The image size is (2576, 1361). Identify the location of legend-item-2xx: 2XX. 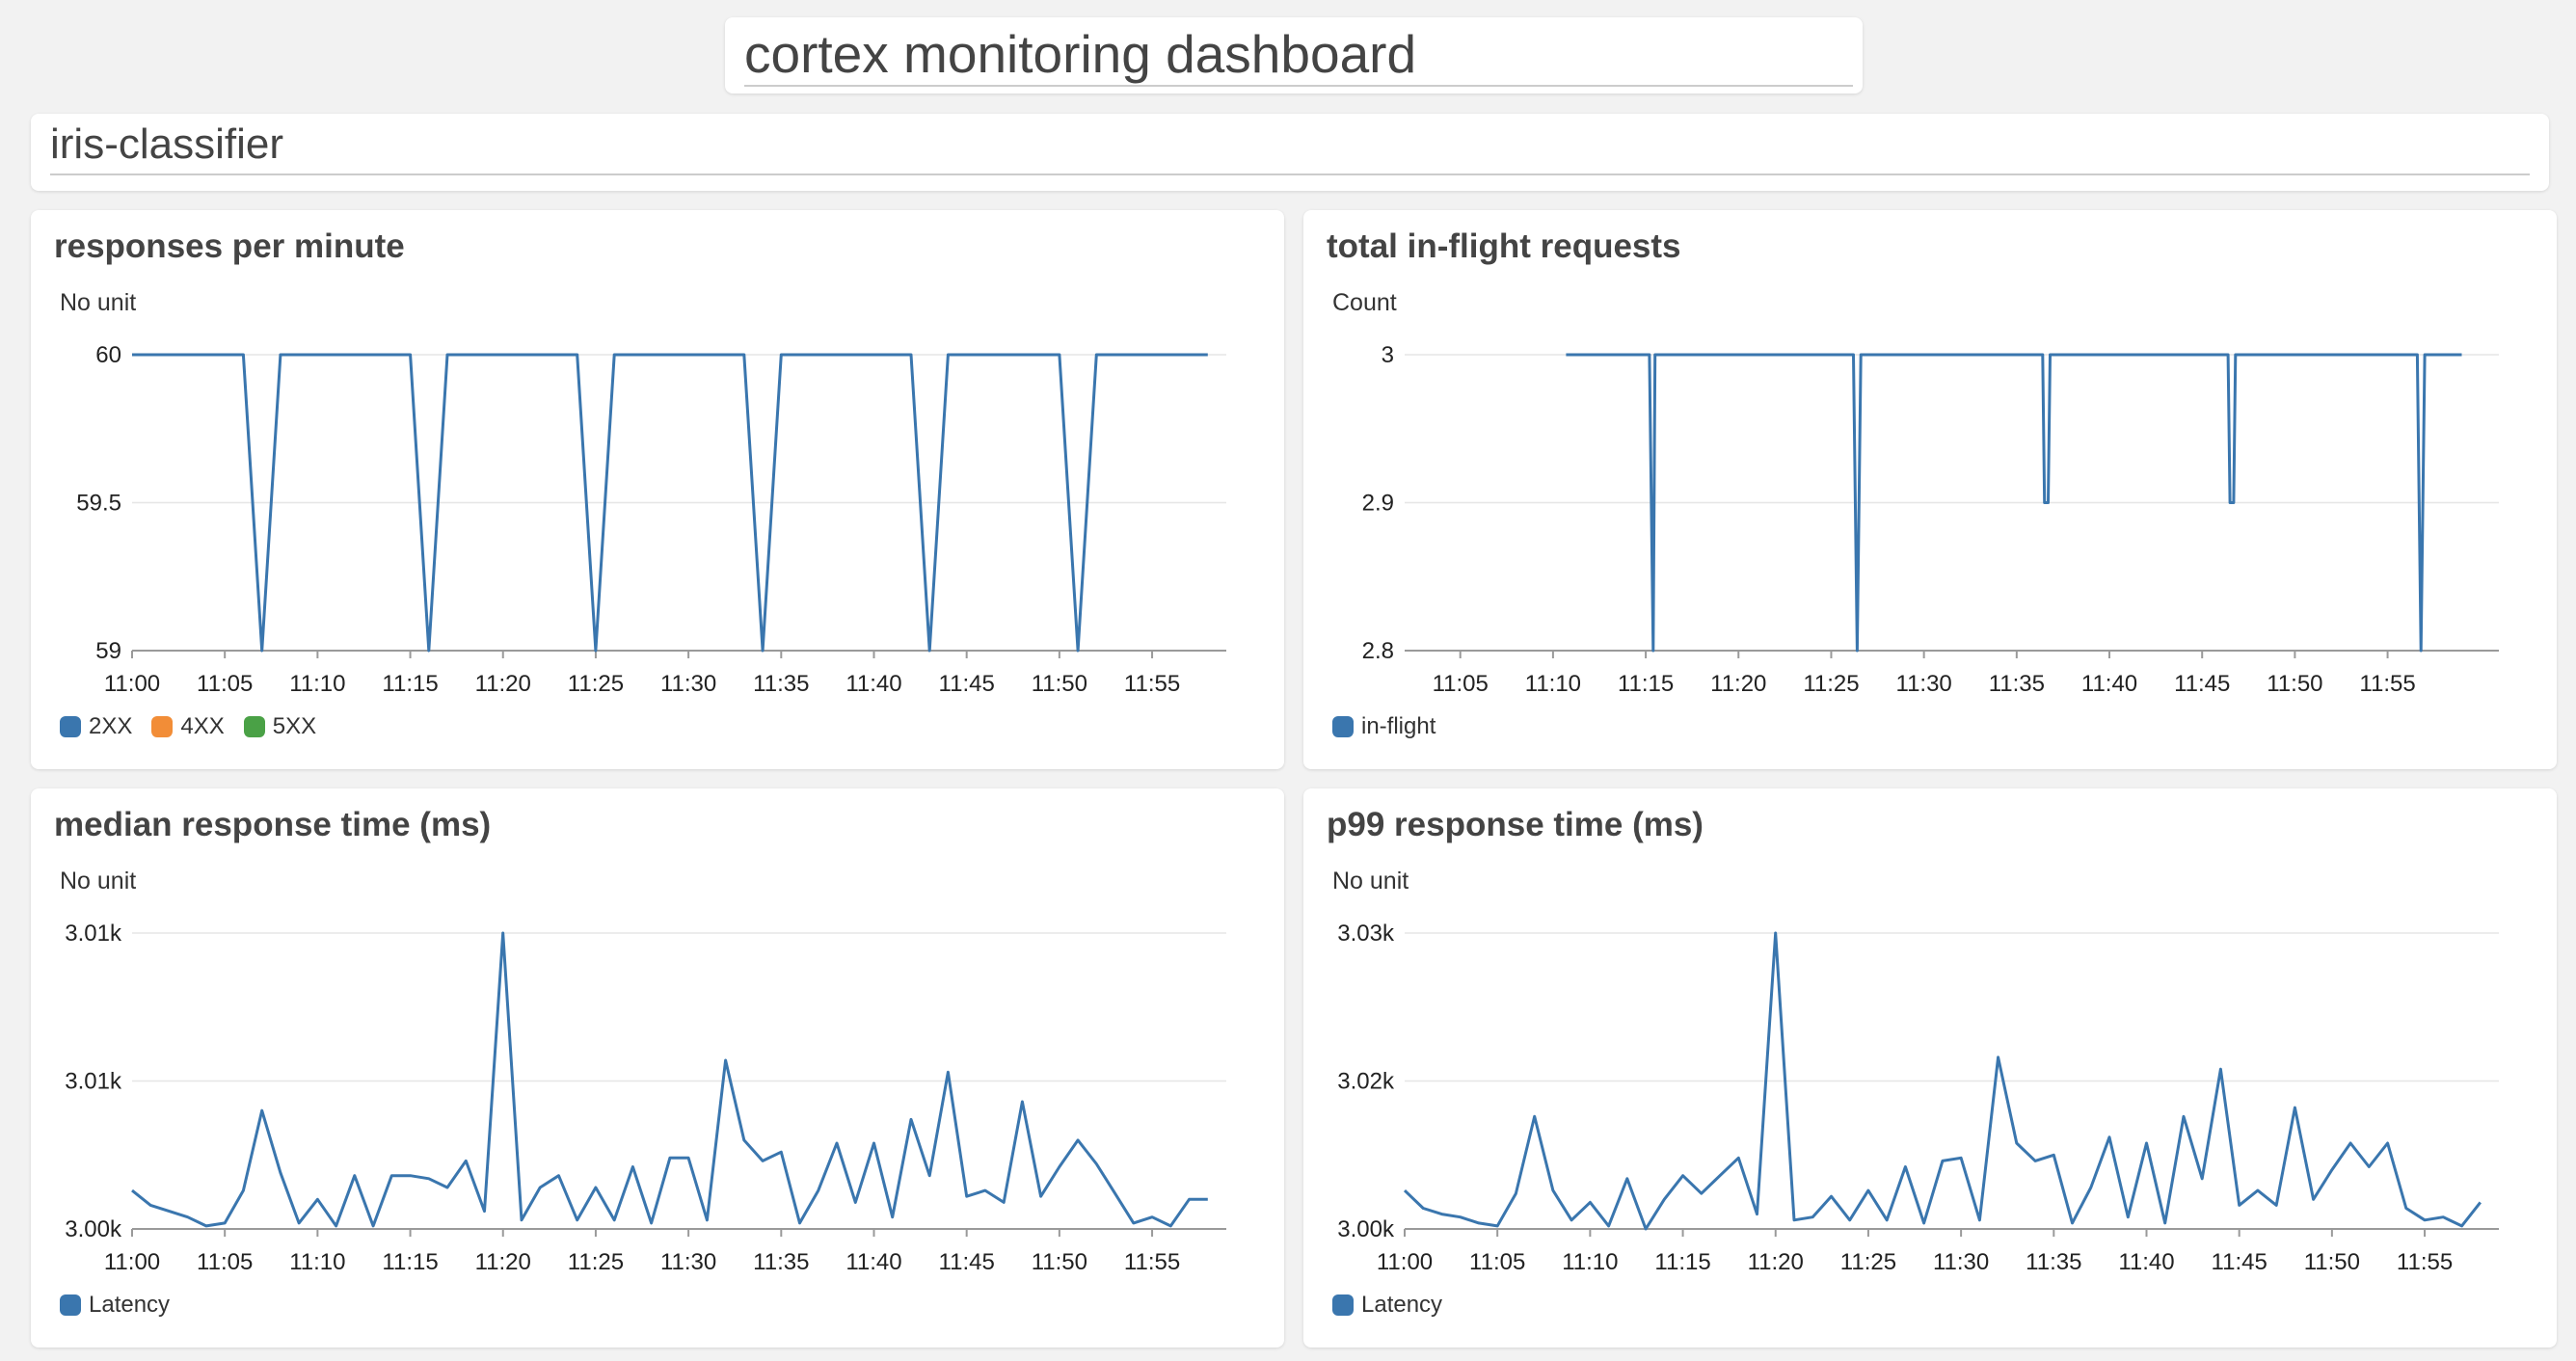
(96, 726).